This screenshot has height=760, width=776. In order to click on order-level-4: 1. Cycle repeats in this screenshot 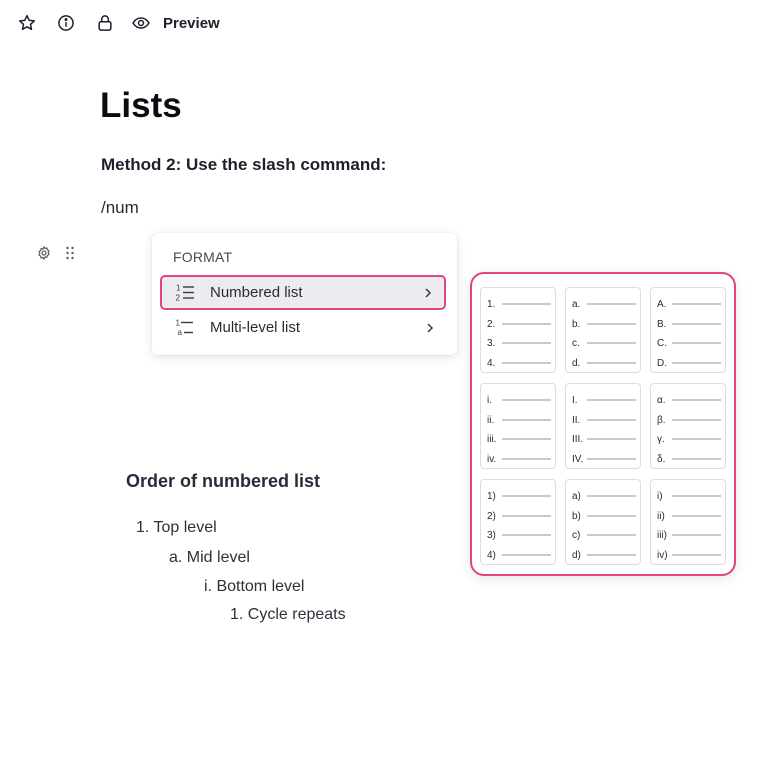, I will do `click(288, 614)`.